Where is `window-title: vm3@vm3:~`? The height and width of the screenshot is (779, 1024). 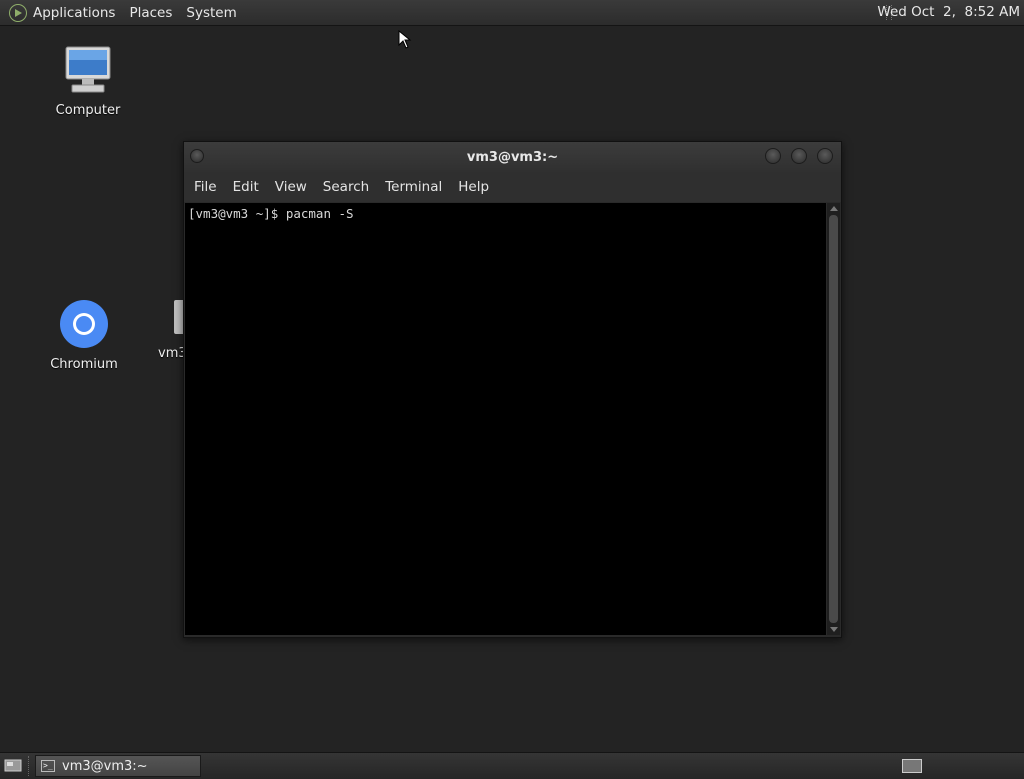 window-title: vm3@vm3:~ is located at coordinates (512, 157).